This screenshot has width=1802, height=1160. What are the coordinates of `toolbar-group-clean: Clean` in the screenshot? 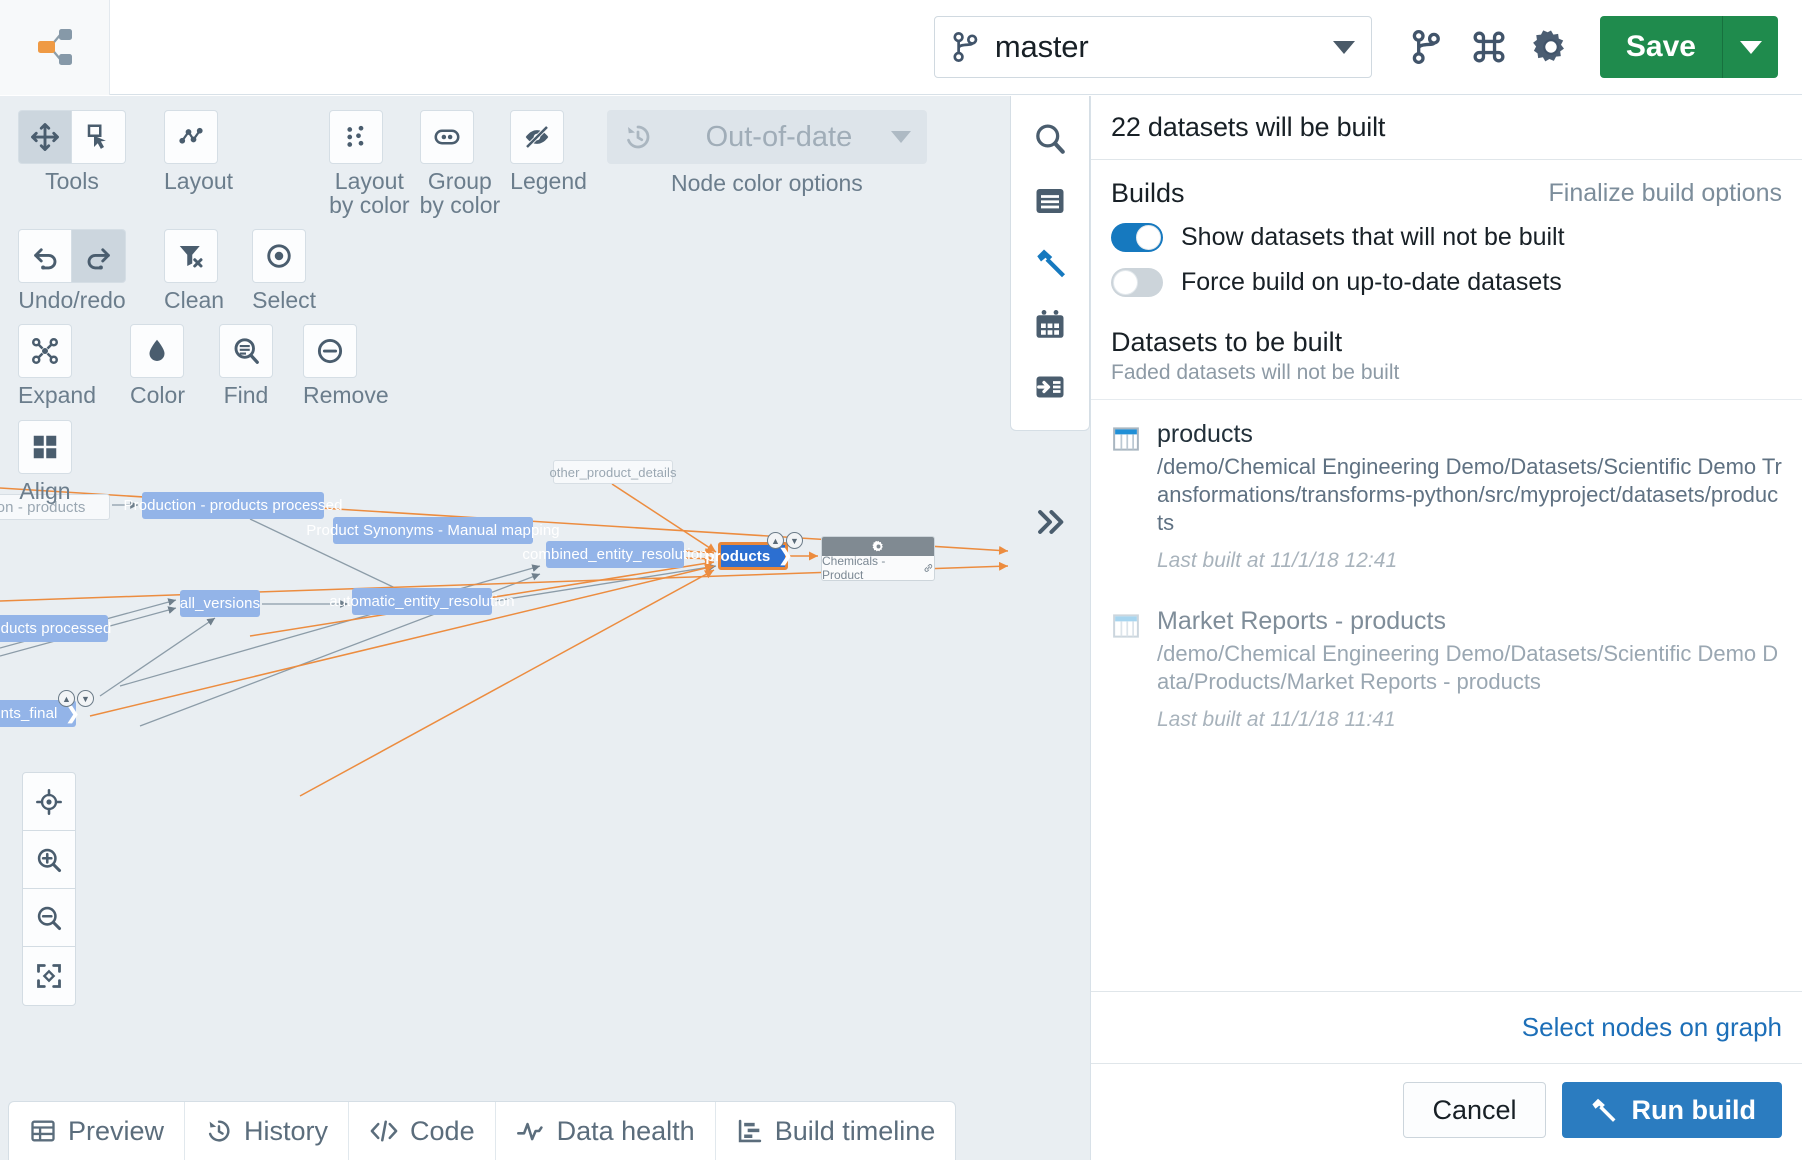 It's located at (194, 270).